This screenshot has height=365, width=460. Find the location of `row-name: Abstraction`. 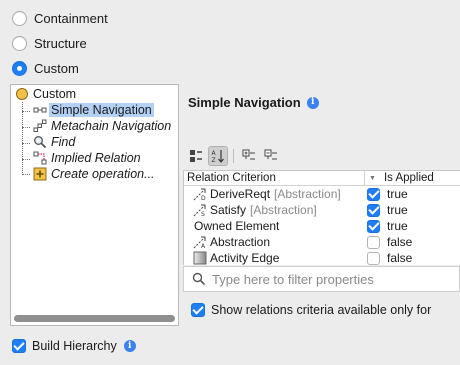

row-name: Abstraction is located at coordinates (240, 242).